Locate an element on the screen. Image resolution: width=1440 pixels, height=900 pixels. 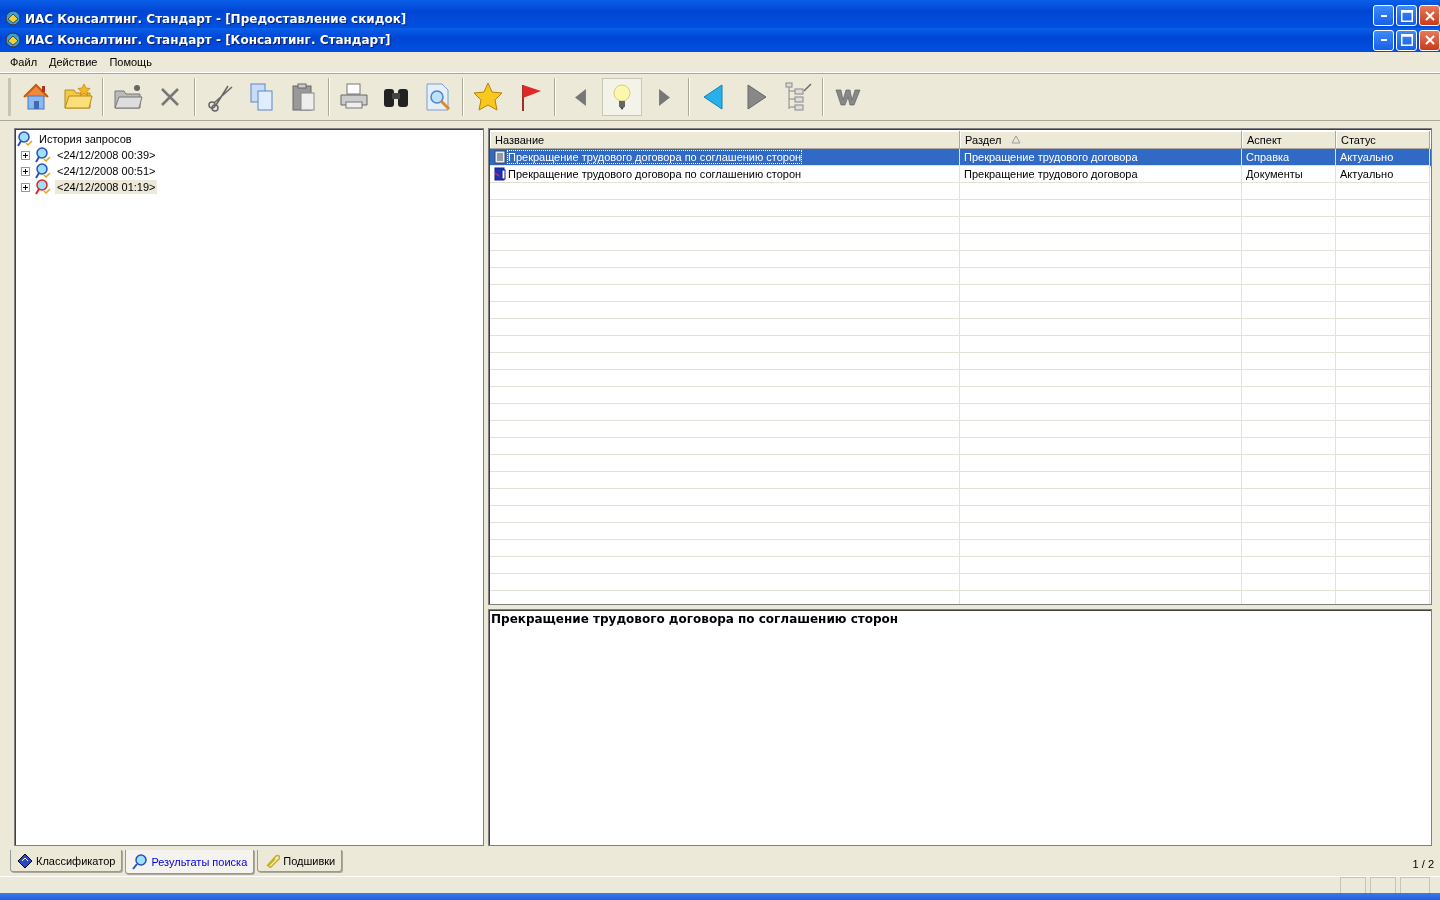
tree-item: <24/12/2008 00:51> is located at coordinates (106, 171).